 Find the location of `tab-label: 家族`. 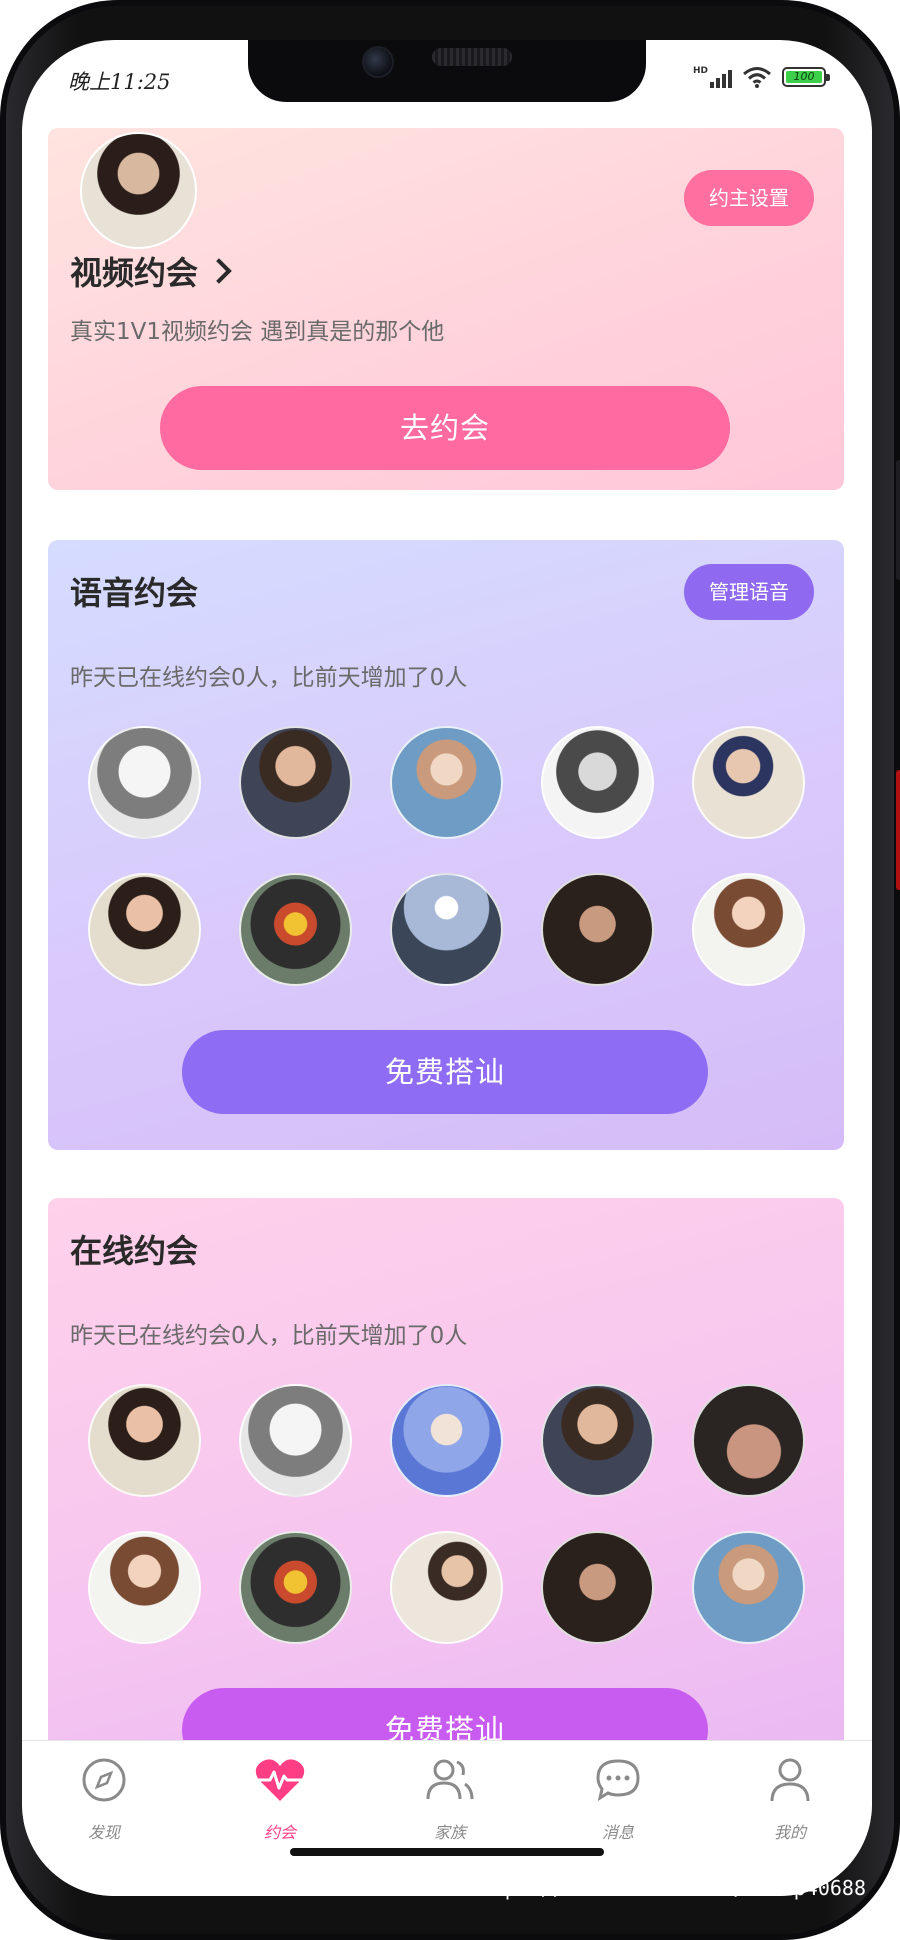

tab-label: 家族 is located at coordinates (449, 1832).